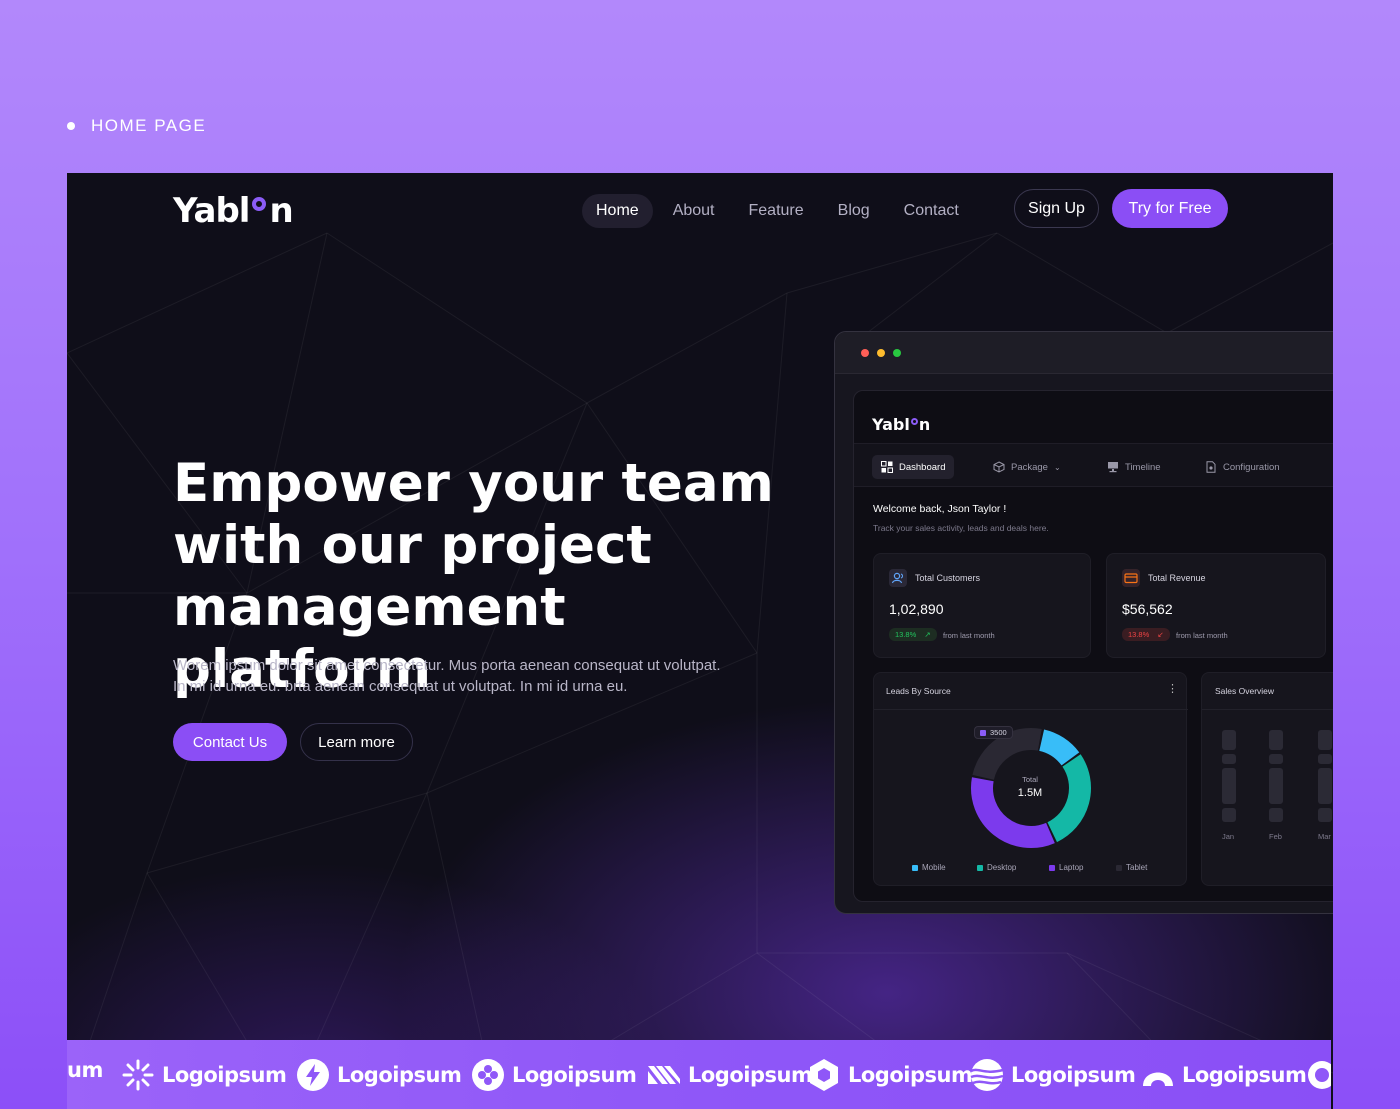 Image resolution: width=1400 pixels, height=1109 pixels. I want to click on partner-logo-1: Logoipsum, so click(204, 1075).